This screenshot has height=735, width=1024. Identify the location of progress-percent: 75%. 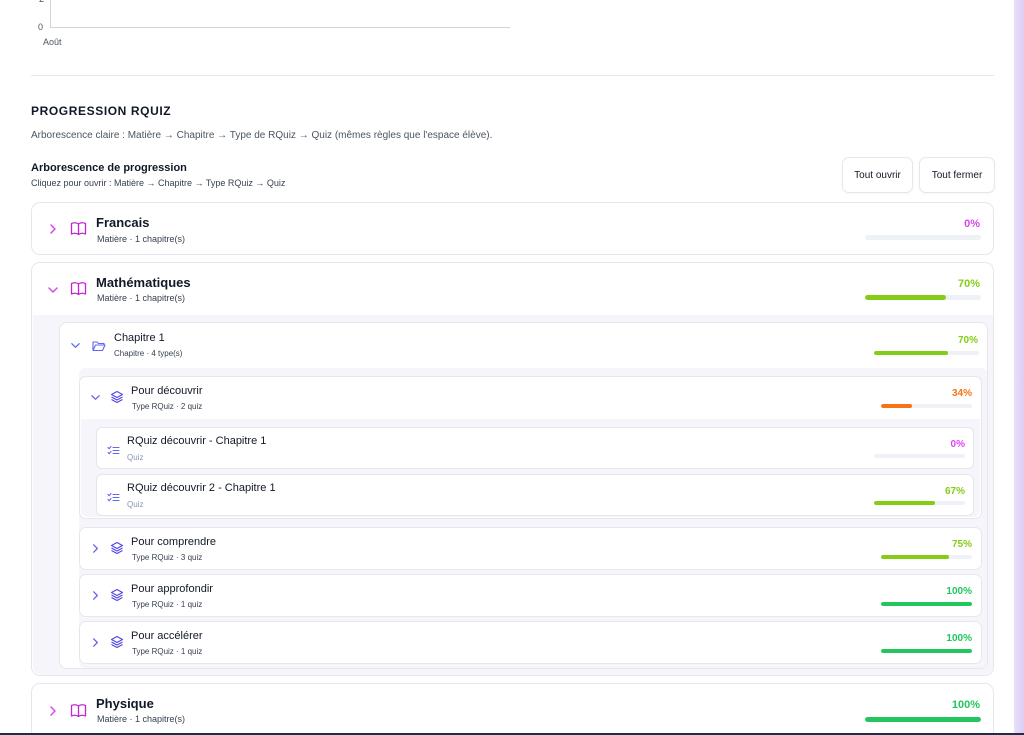
(961, 544).